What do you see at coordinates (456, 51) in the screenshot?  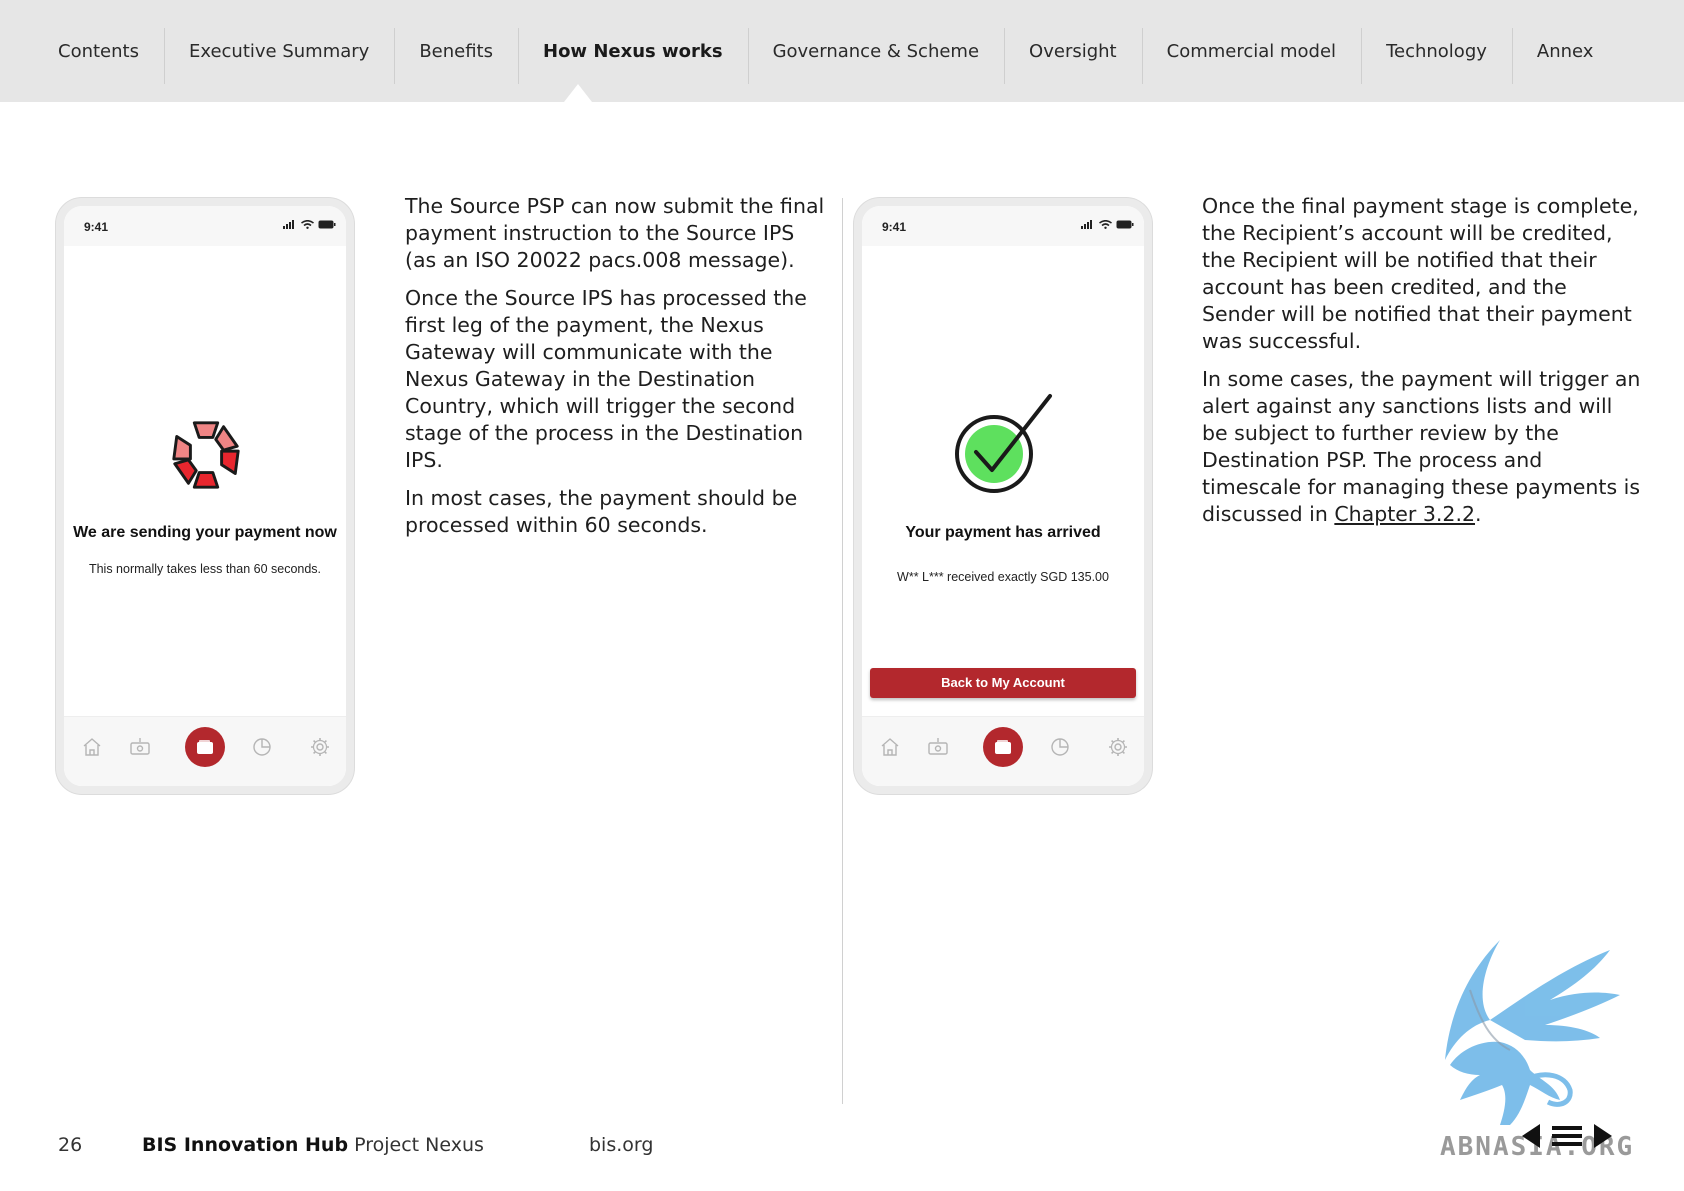 I see `nav-tab-benefits: Benefits` at bounding box center [456, 51].